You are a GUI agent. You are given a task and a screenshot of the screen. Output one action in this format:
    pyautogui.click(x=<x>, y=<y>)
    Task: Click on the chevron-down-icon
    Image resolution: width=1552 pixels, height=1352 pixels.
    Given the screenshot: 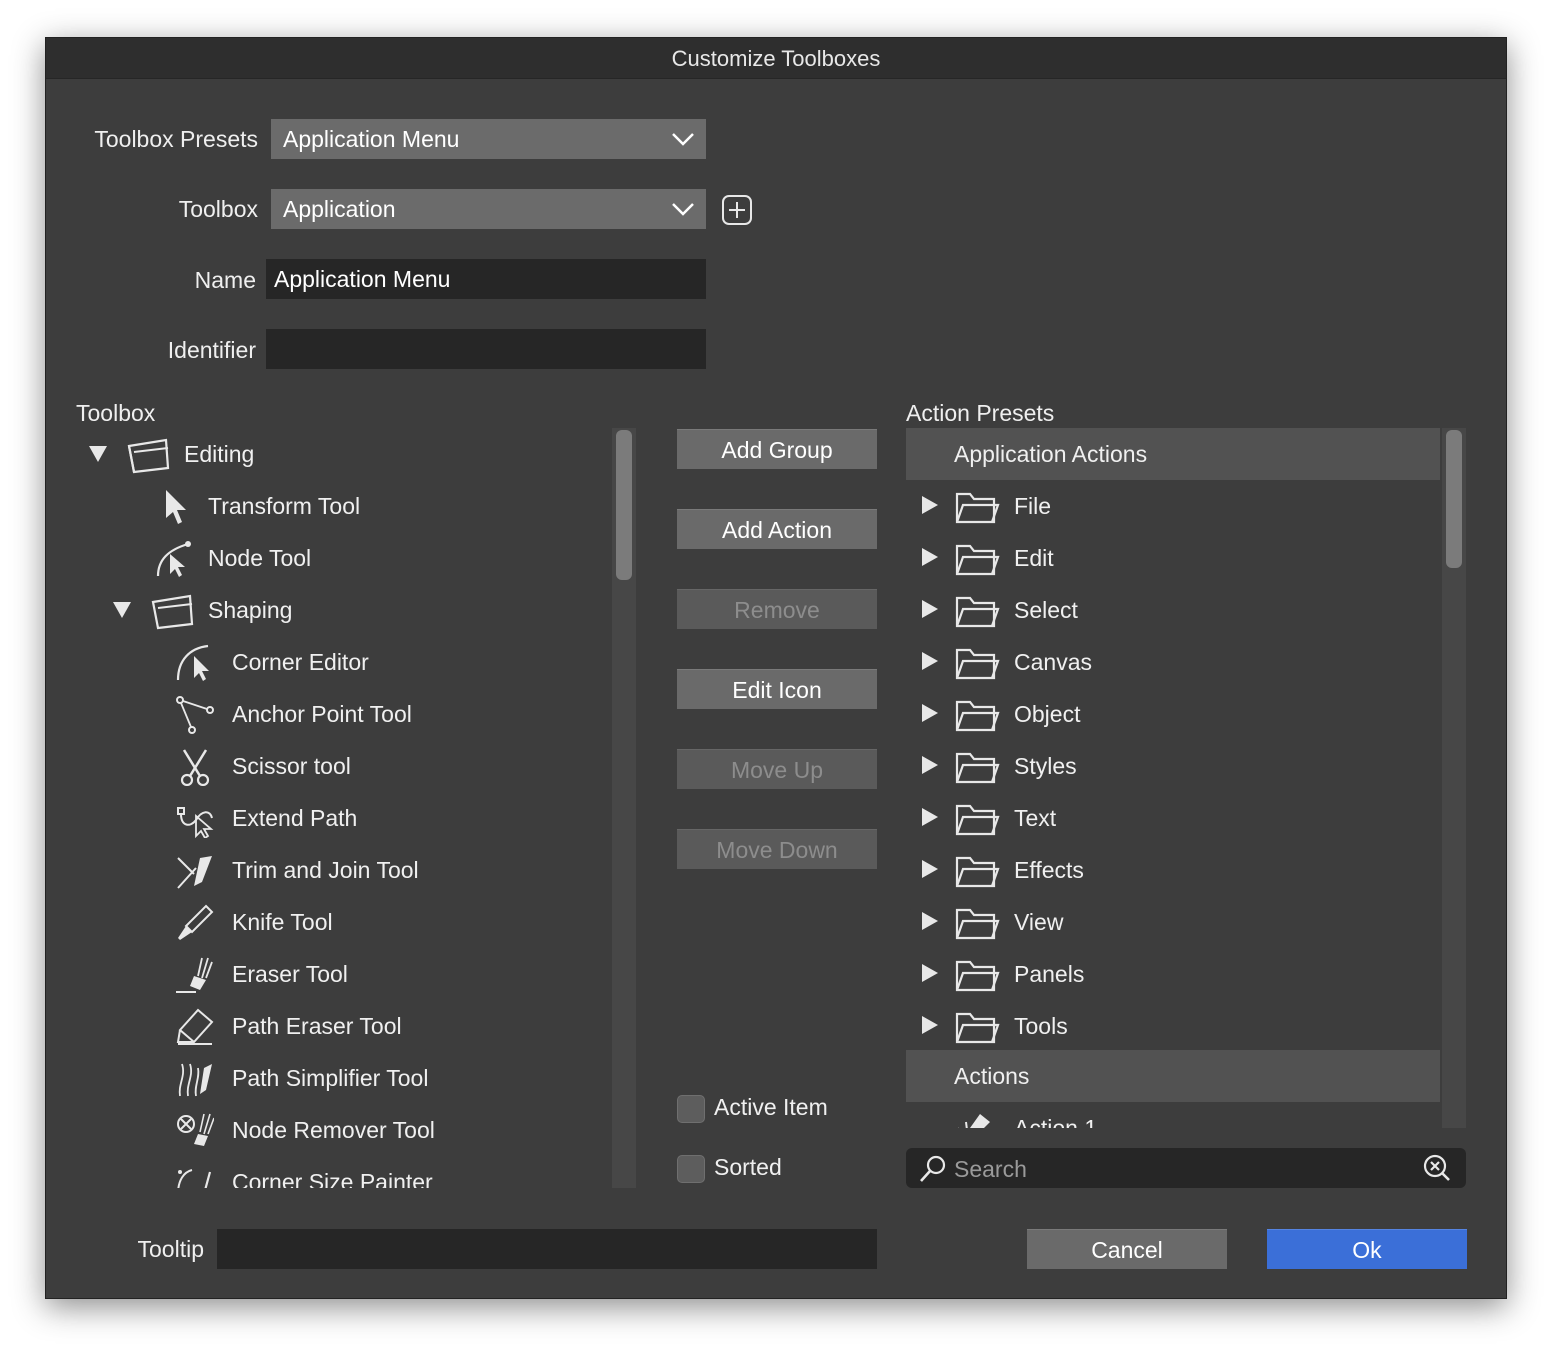 What is the action you would take?
    pyautogui.click(x=683, y=139)
    